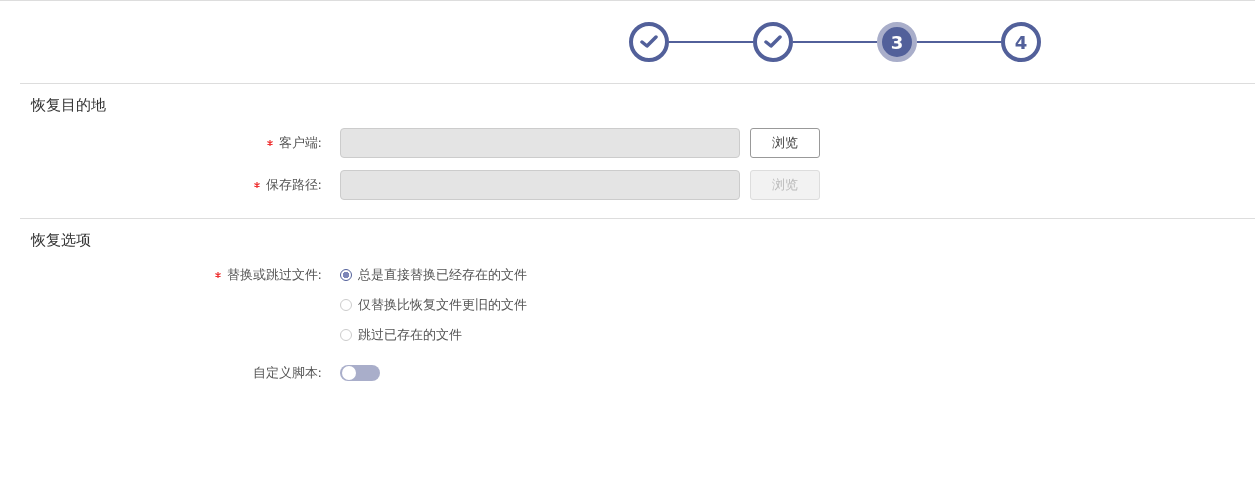  I want to click on step-number: 3, so click(897, 42).